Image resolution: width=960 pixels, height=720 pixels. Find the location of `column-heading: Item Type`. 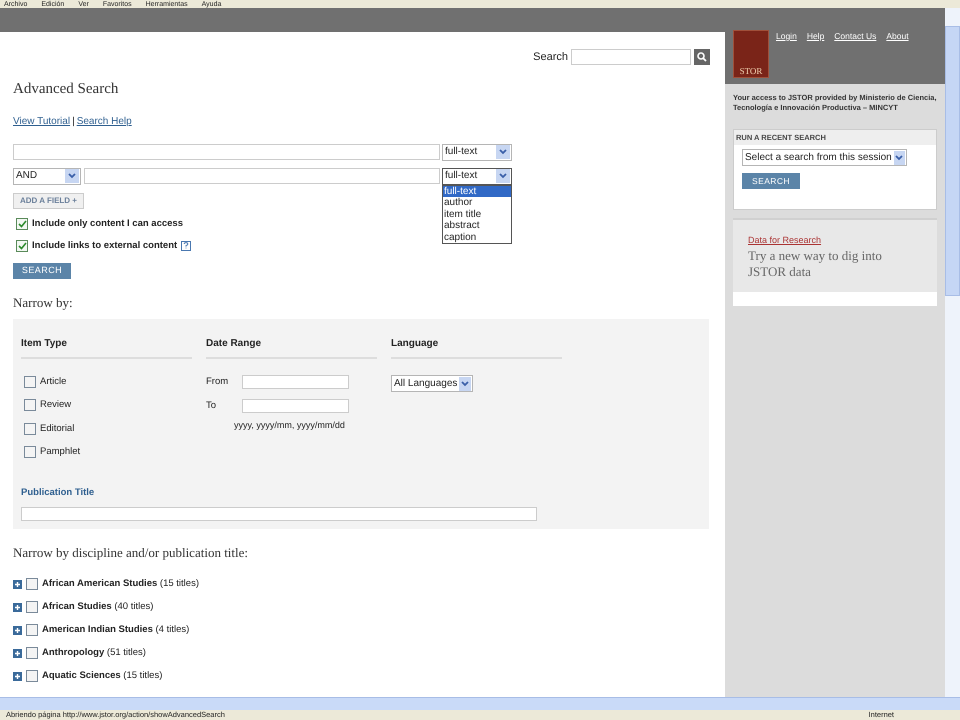

column-heading: Item Type is located at coordinates (106, 347).